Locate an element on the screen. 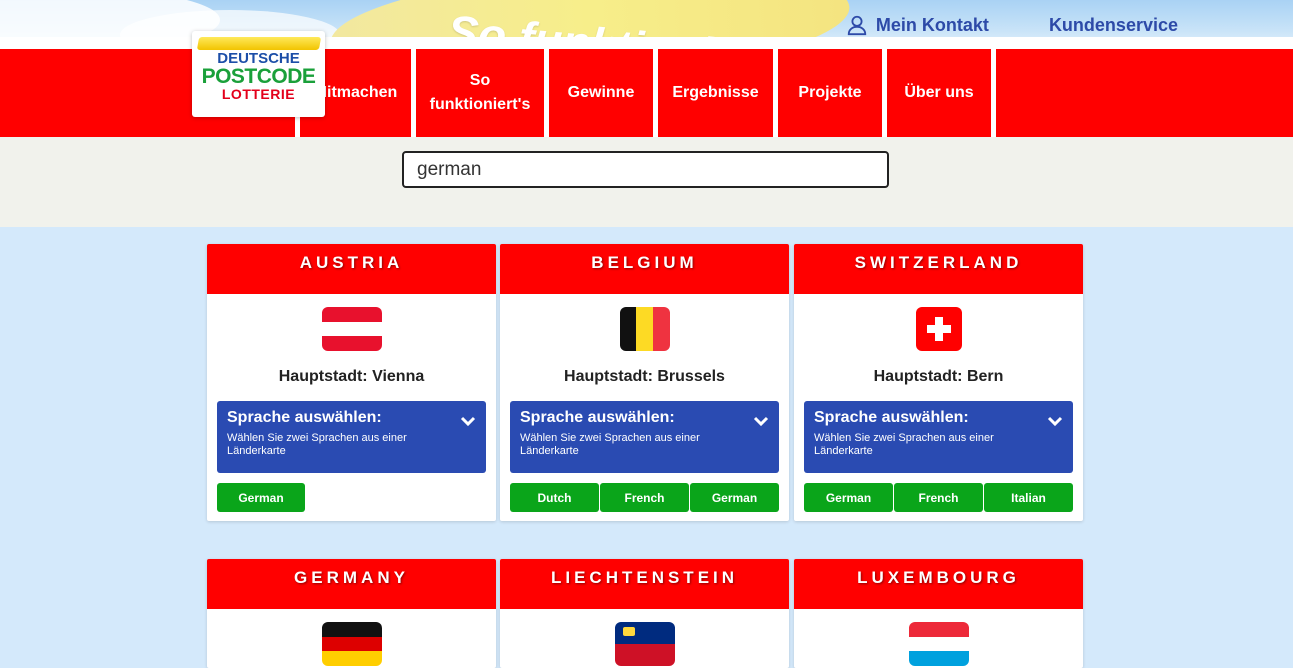  flag-germany-icon is located at coordinates (351, 644).